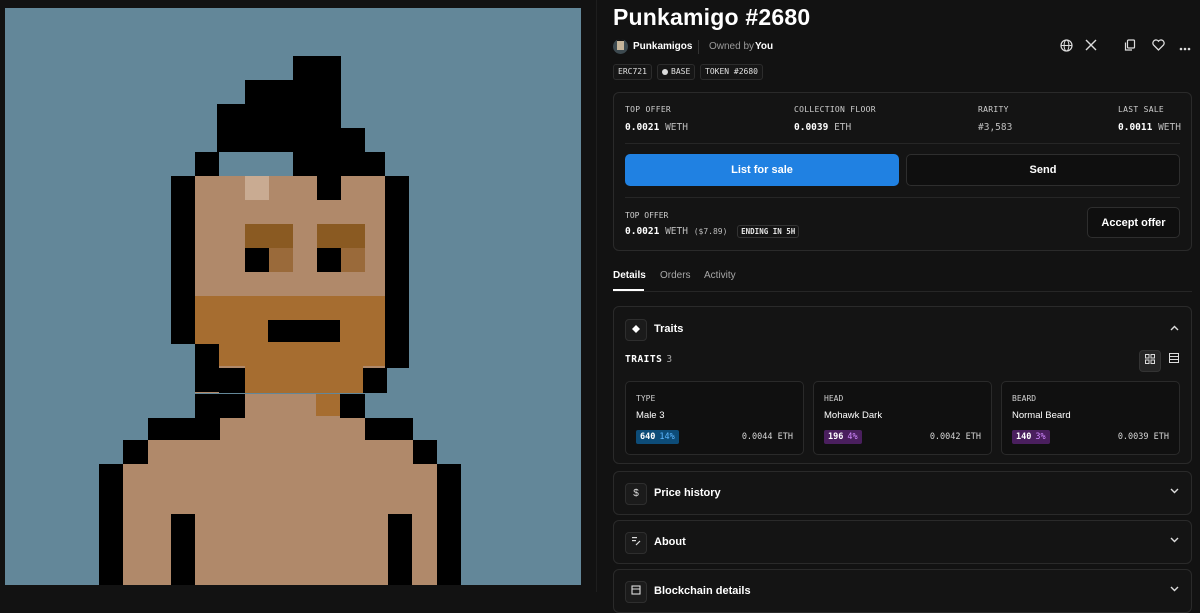 The image size is (1200, 613). Describe the element at coordinates (843, 127) in the screenshot. I see `stat-unit: ETH` at that location.